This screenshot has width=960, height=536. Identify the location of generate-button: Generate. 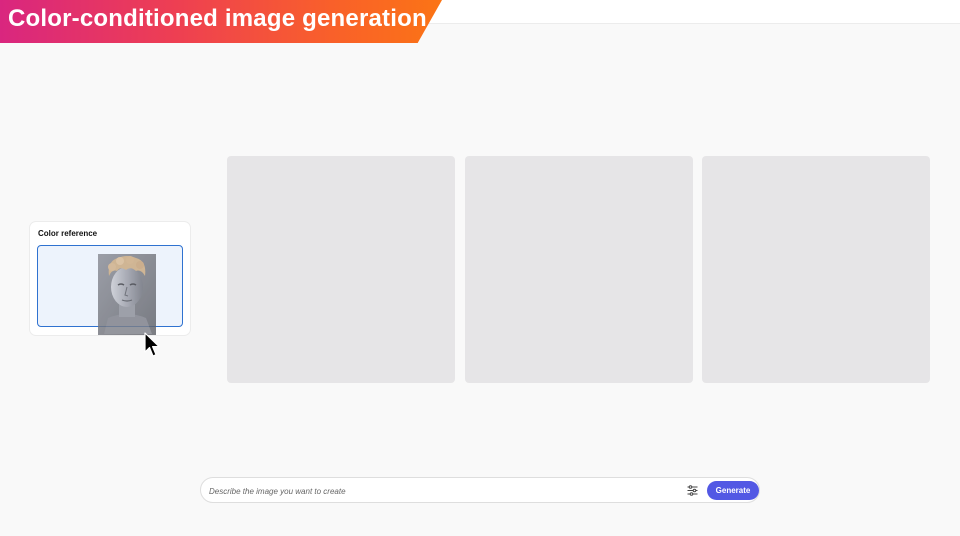
(733, 490).